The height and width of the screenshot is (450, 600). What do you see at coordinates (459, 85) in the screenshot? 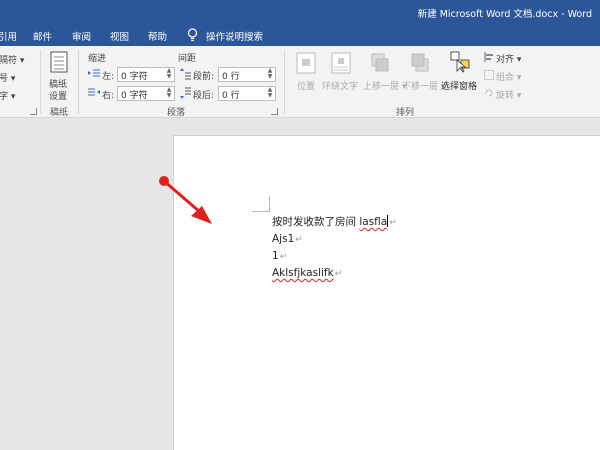
I see `selection-pane-button: 选择窗格` at bounding box center [459, 85].